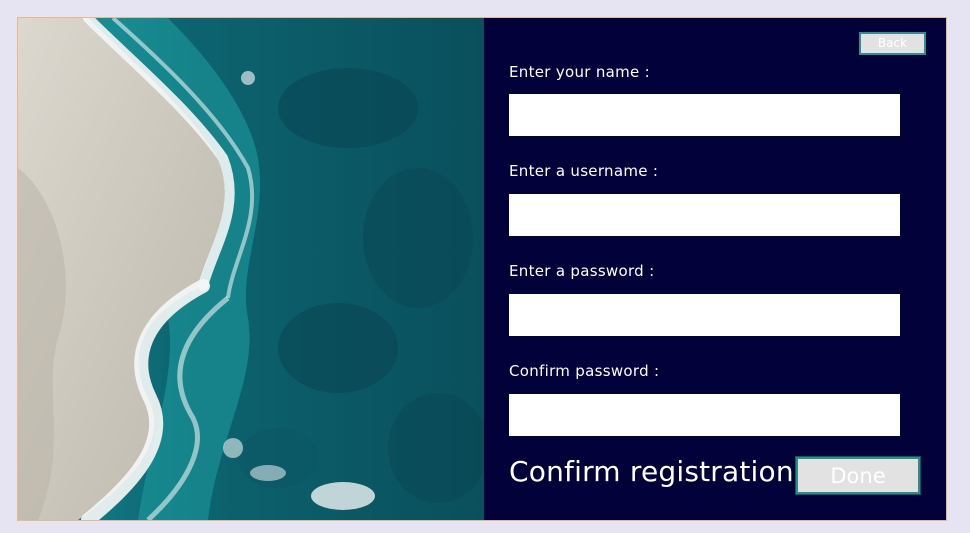 The image size is (970, 533). I want to click on password-label: Enter a password :, so click(582, 271).